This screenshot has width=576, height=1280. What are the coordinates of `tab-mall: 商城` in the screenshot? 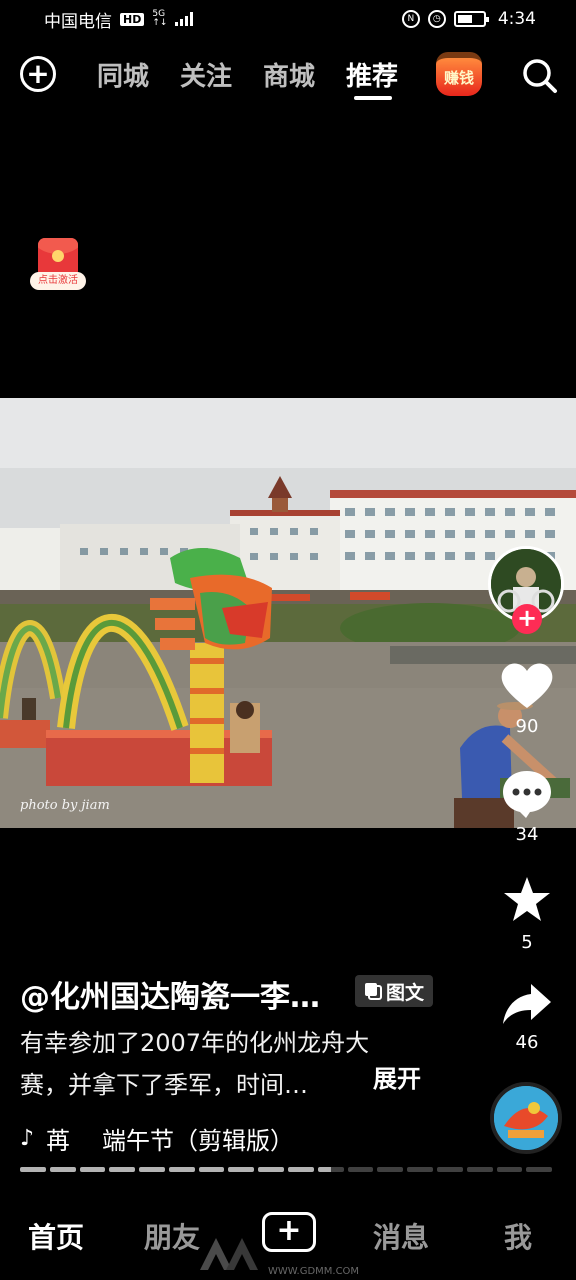 It's located at (289, 74).